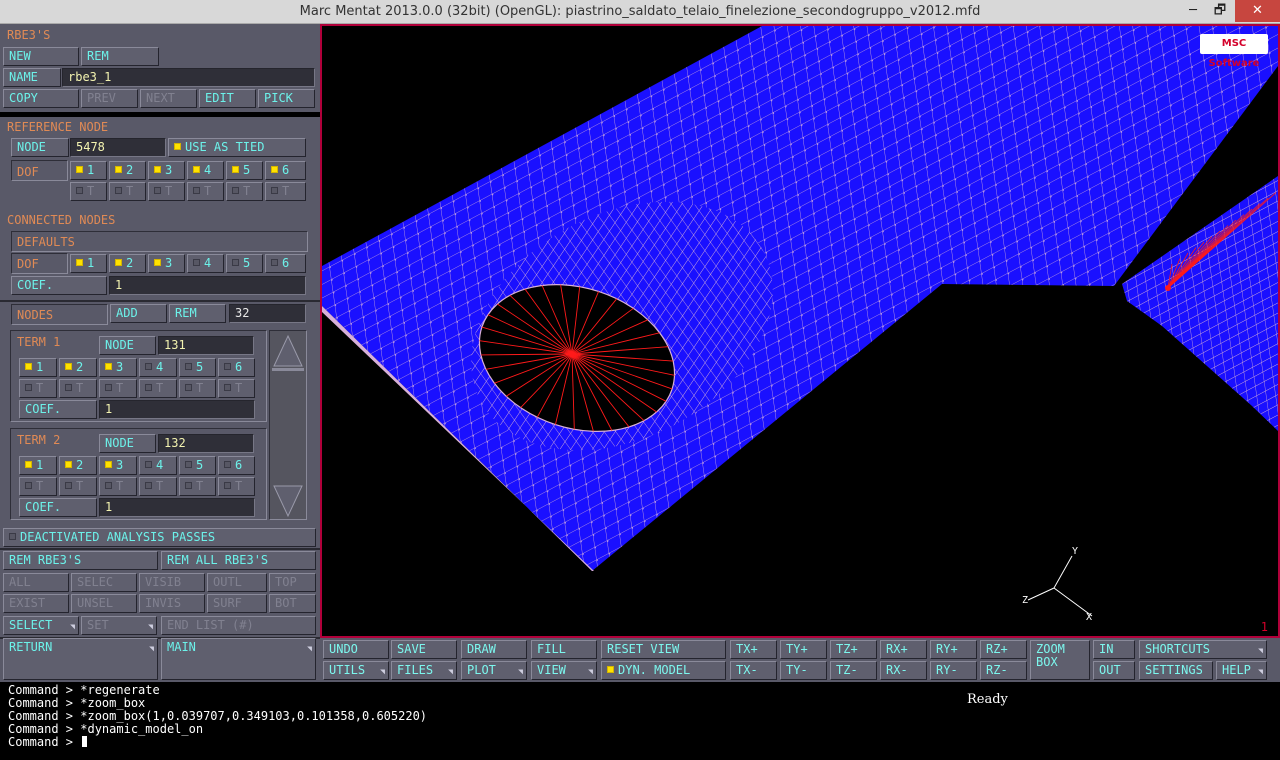 The height and width of the screenshot is (760, 1280). What do you see at coordinates (158, 367) in the screenshot?
I see `term-1-dof-4: 4` at bounding box center [158, 367].